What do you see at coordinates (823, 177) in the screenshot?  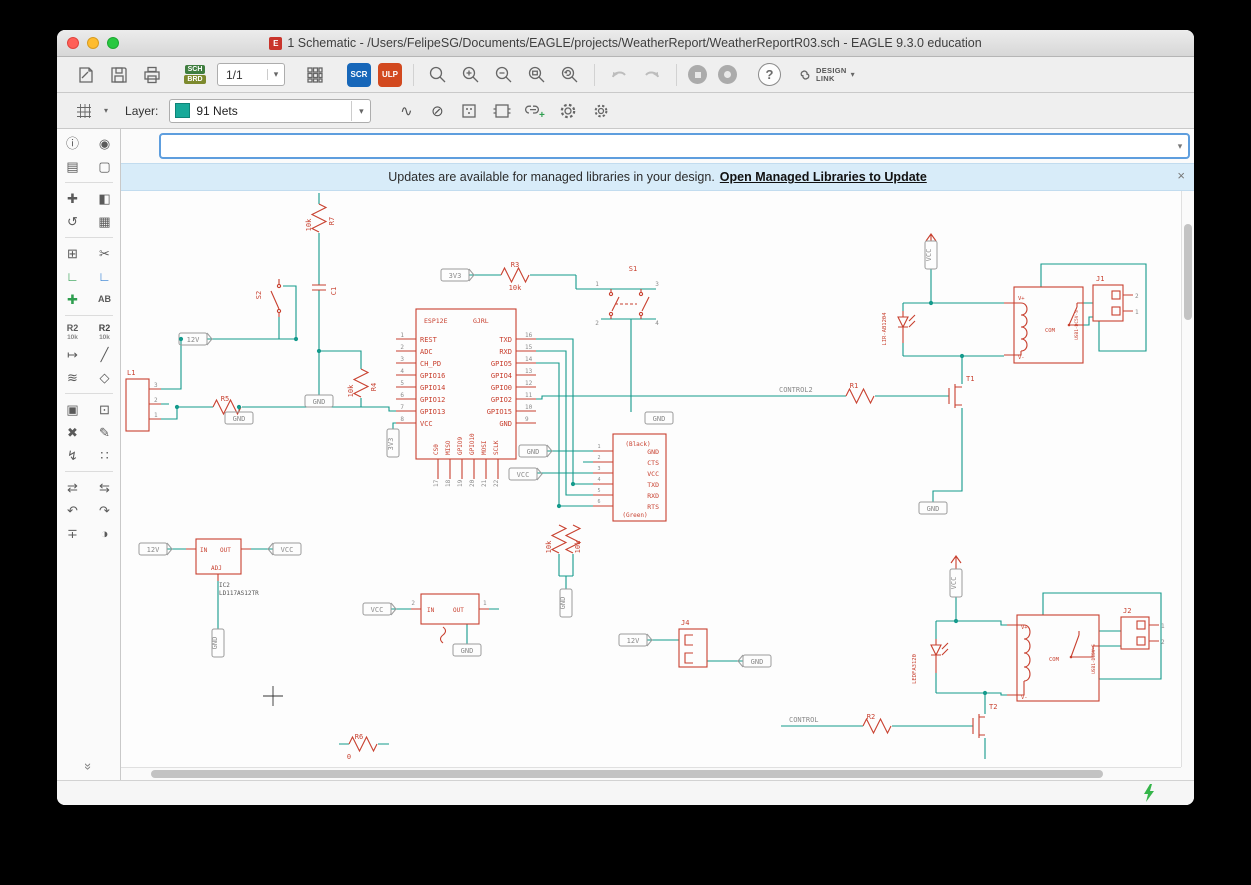 I see `notification-link: Open Managed Libraries to Update` at bounding box center [823, 177].